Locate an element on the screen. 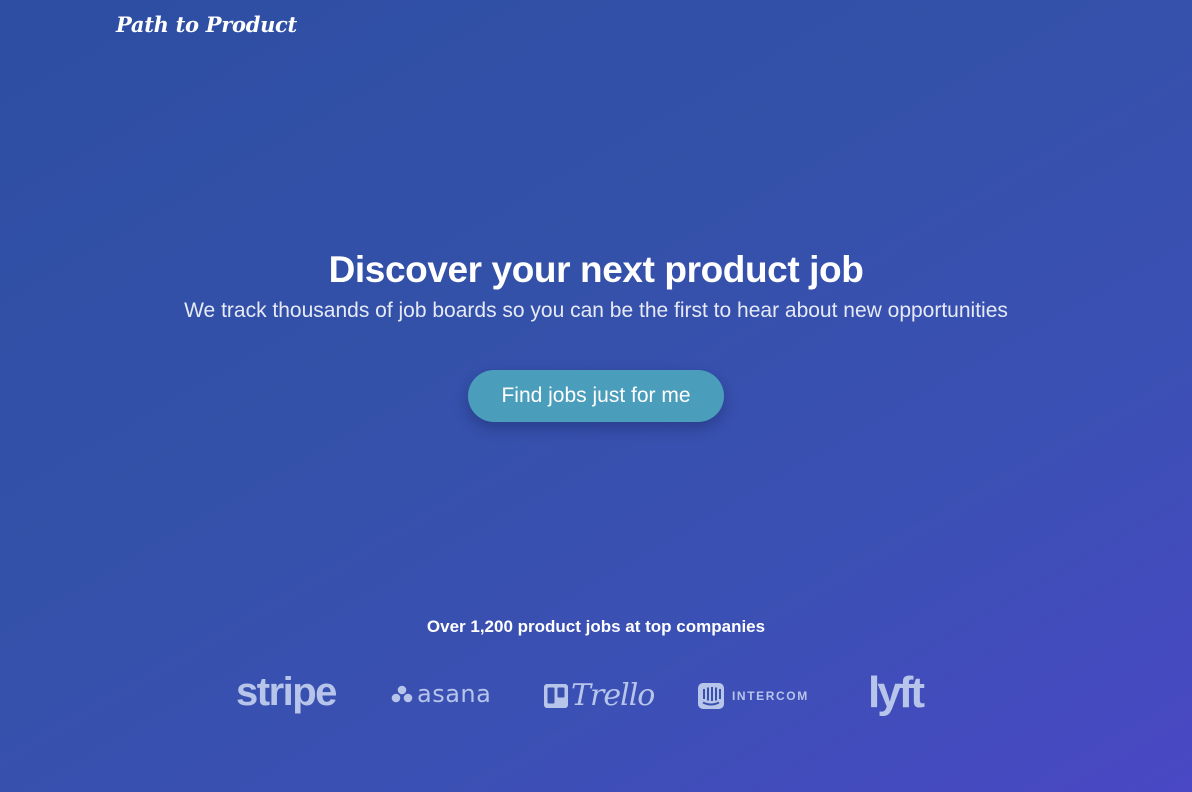 The image size is (1192, 792). company-logos: stripe asana Trello INTERCOM lyft is located at coordinates (596, 696).